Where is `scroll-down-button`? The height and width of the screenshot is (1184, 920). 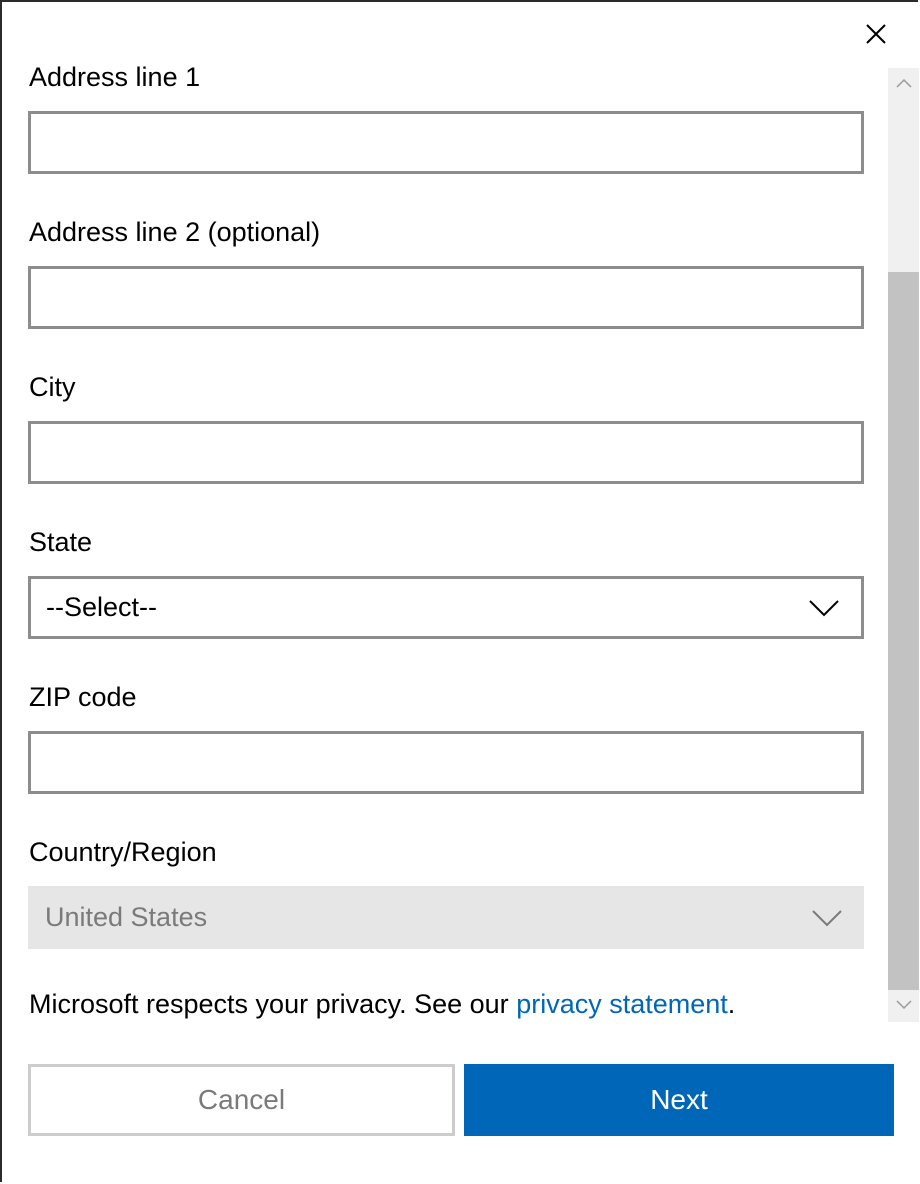
scroll-down-button is located at coordinates (903, 1005).